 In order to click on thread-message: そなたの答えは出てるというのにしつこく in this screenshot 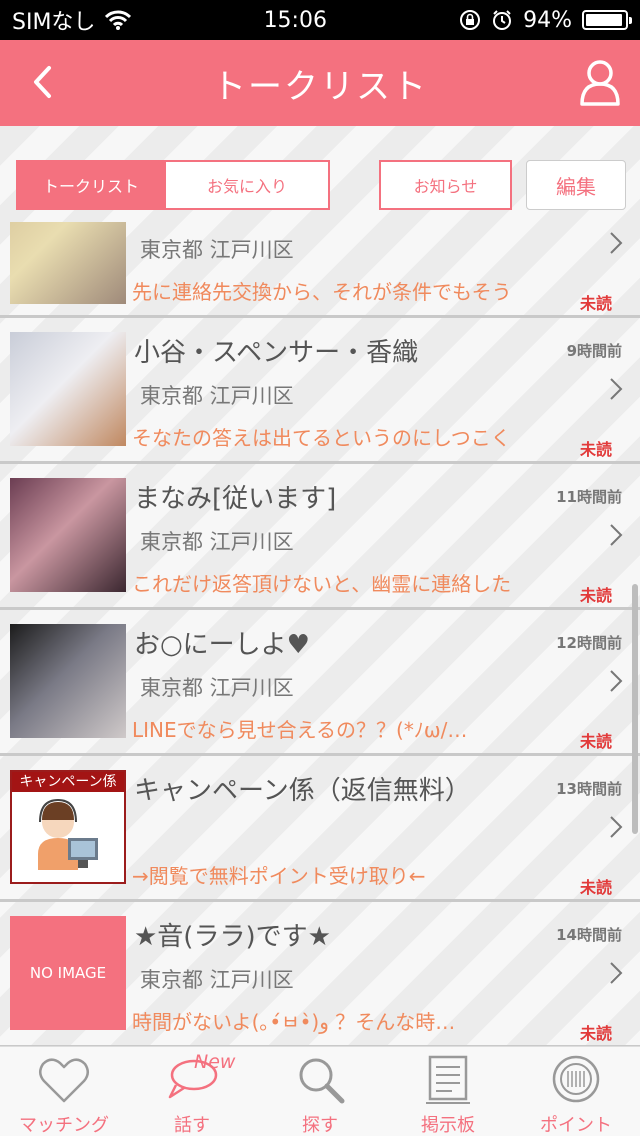, I will do `click(321, 438)`.